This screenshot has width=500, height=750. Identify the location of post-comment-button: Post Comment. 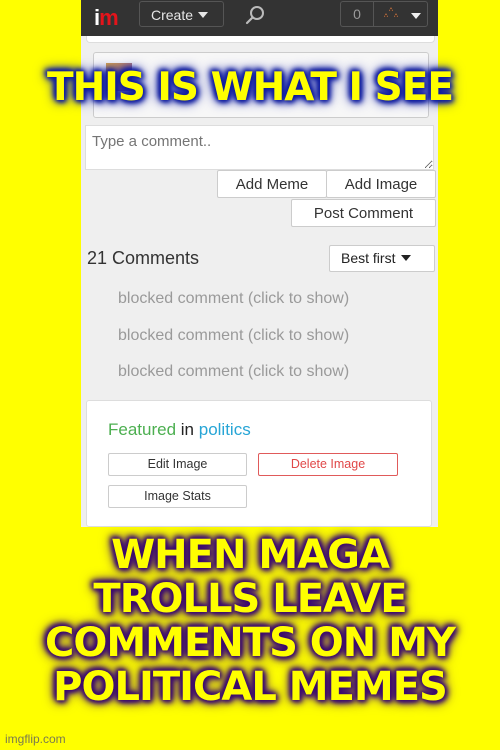
(363, 213).